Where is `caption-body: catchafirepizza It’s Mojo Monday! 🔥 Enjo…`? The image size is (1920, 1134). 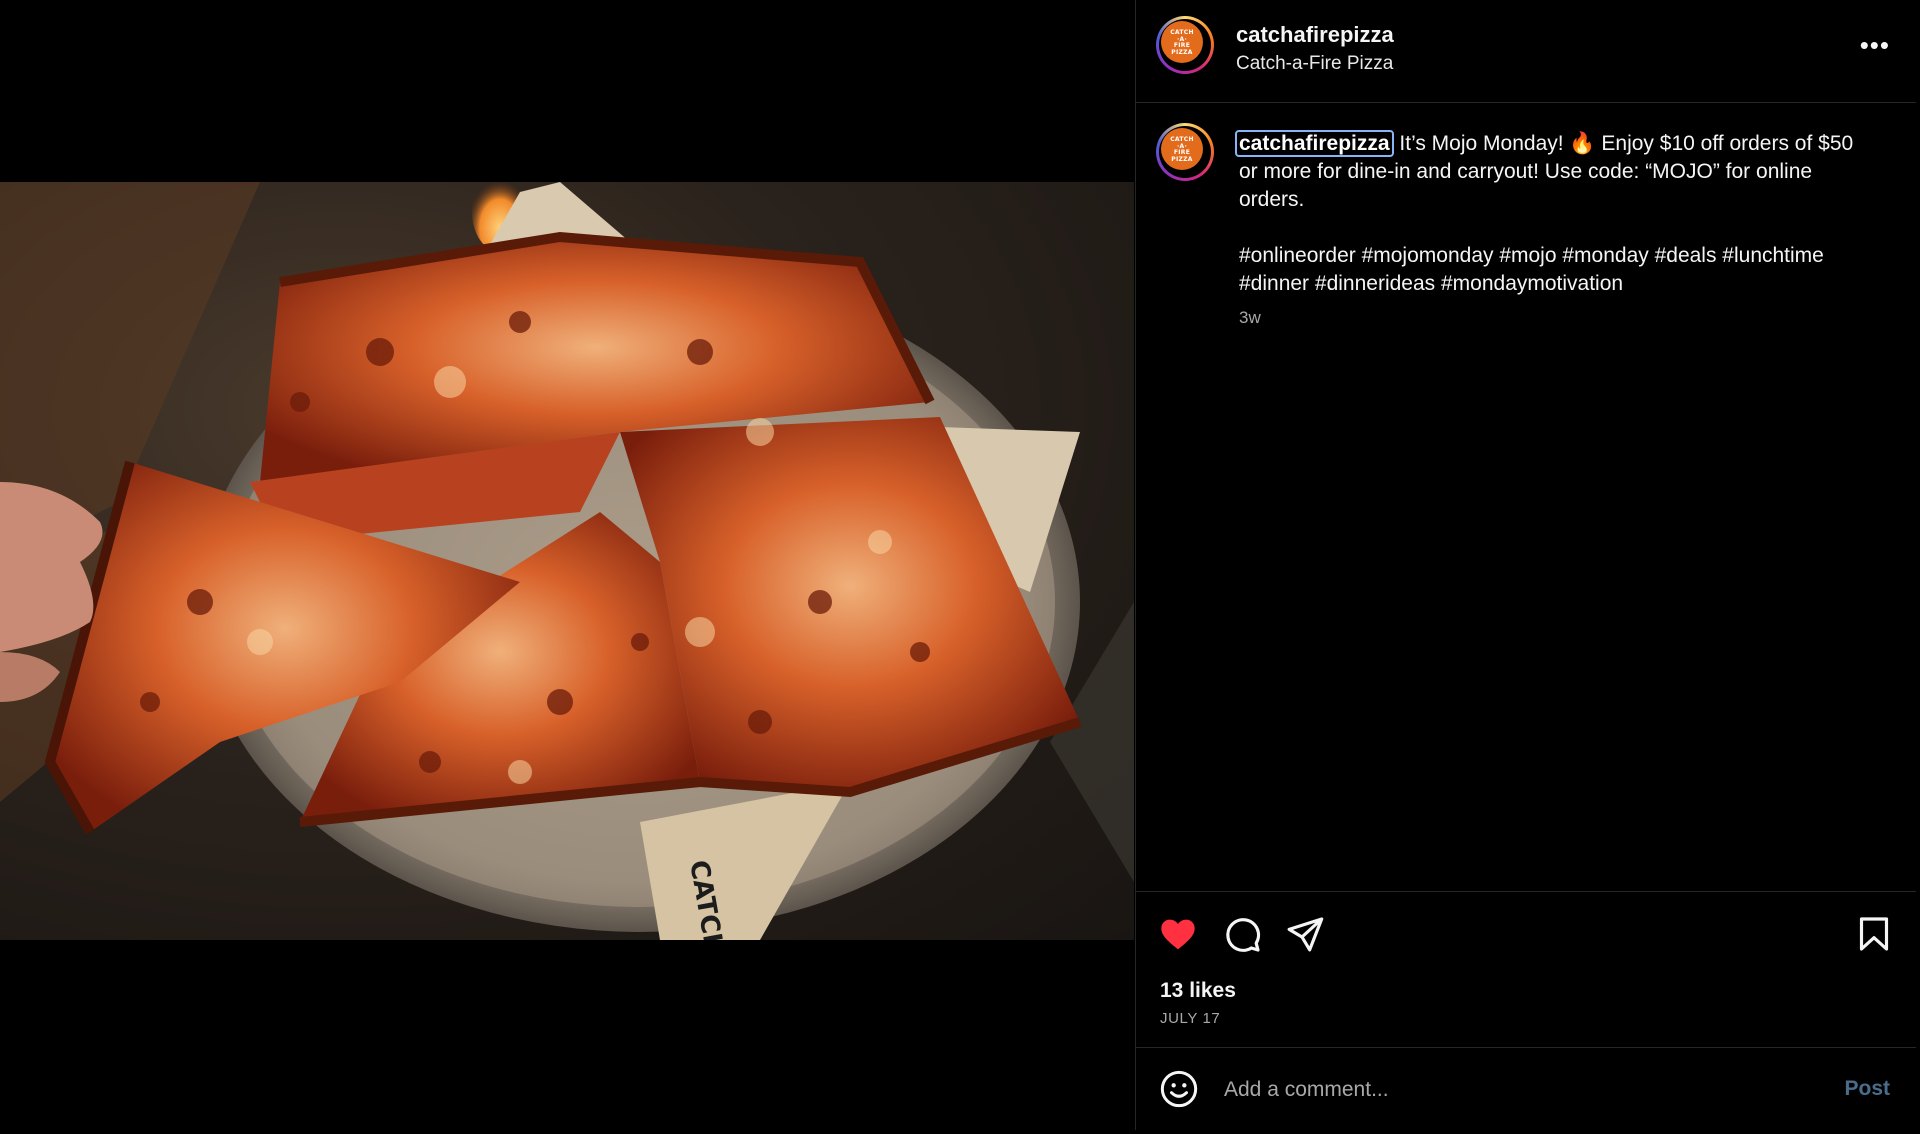
caption-body: catchafirepizza It’s Mojo Monday! 🔥 Enjo… is located at coordinates (1552, 172).